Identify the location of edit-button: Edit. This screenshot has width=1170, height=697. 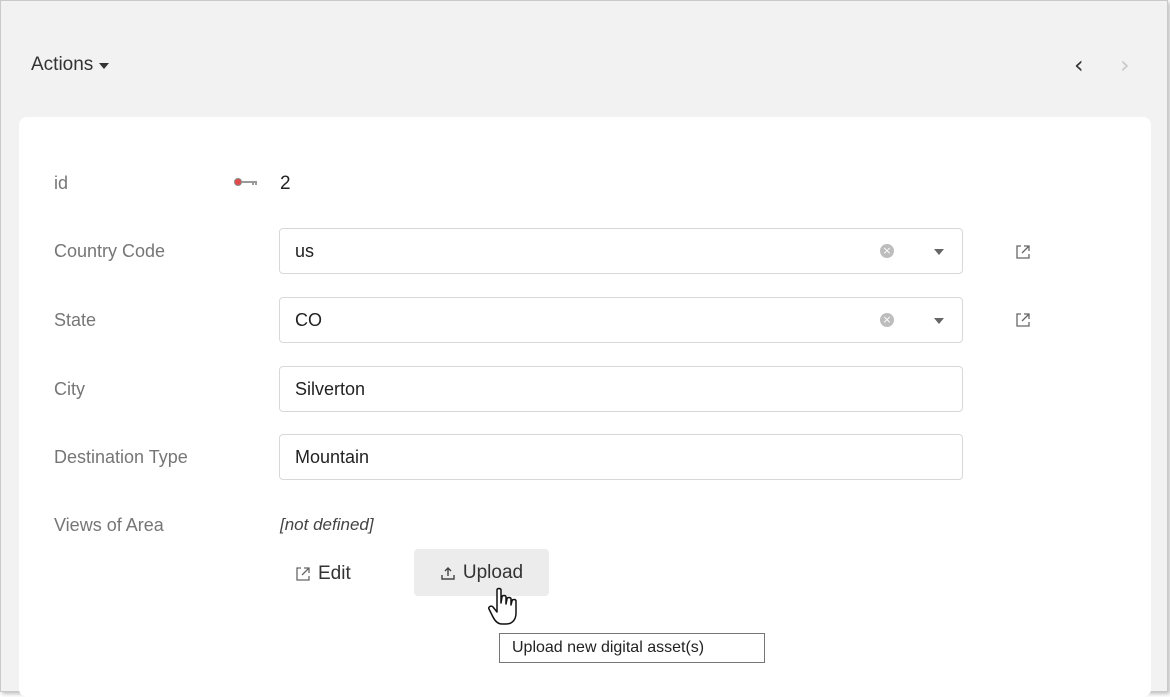
(322, 574).